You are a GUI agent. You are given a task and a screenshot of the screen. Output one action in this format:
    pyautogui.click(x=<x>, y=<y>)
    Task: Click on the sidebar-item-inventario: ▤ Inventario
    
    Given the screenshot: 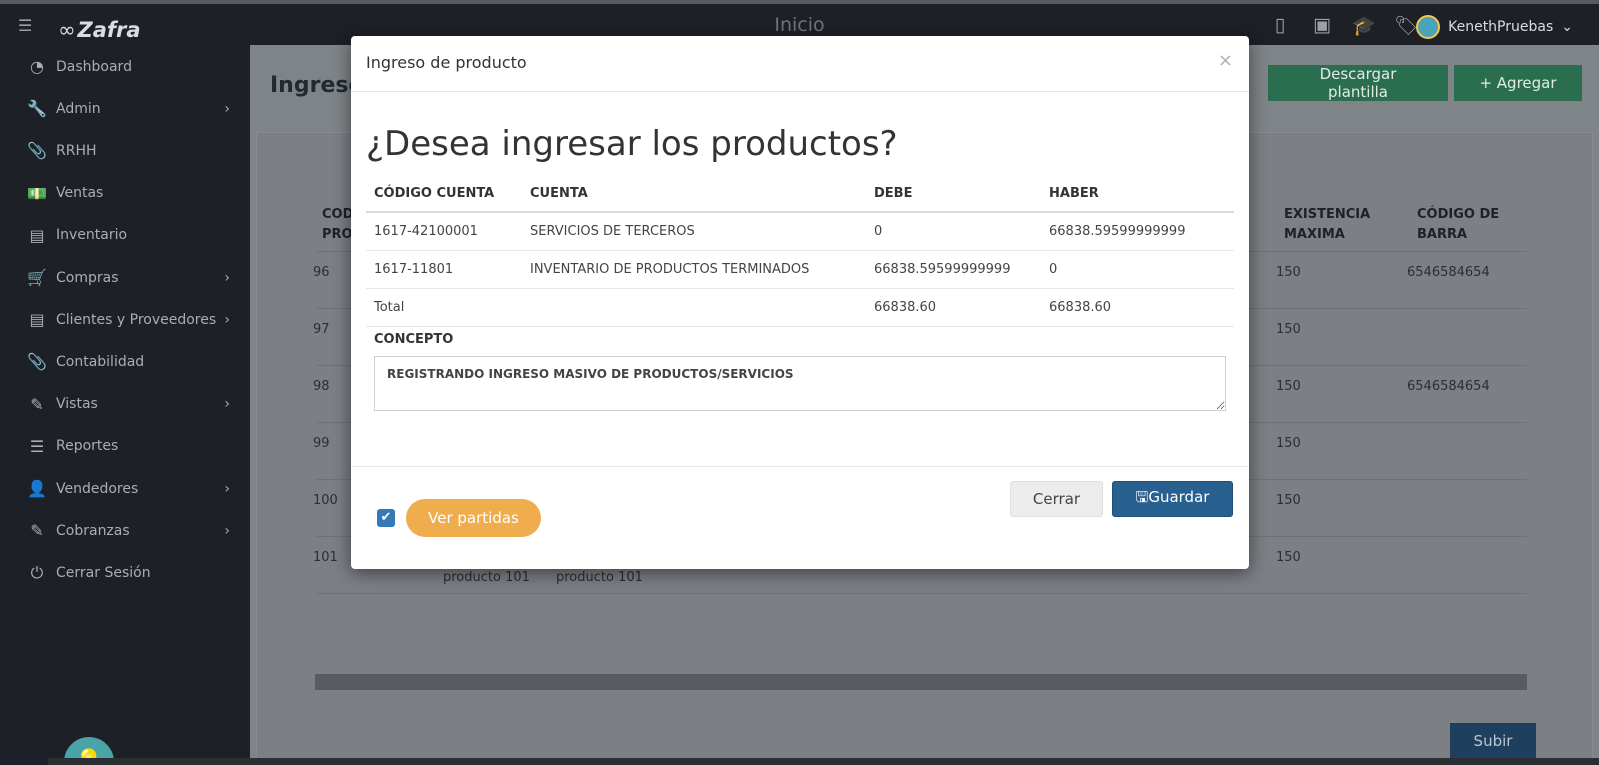 What is the action you would take?
    pyautogui.click(x=131, y=235)
    